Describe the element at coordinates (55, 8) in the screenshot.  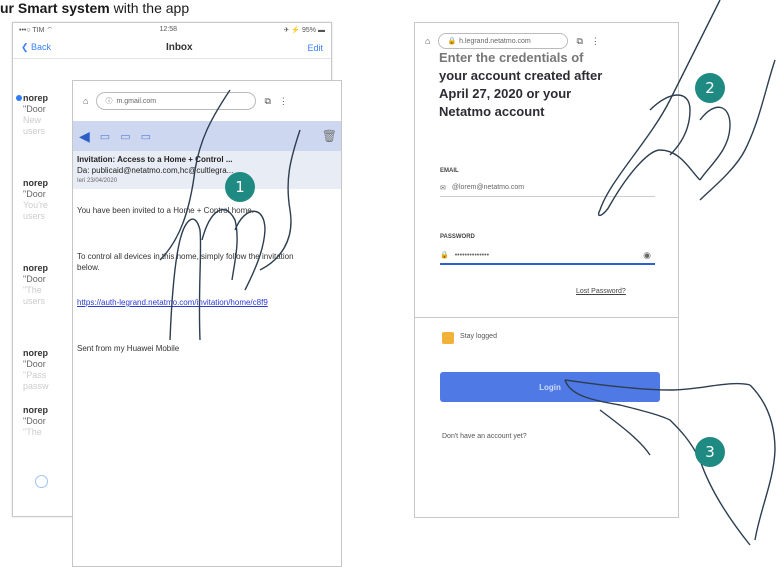
I see `heading-bold: ur Smart system` at that location.